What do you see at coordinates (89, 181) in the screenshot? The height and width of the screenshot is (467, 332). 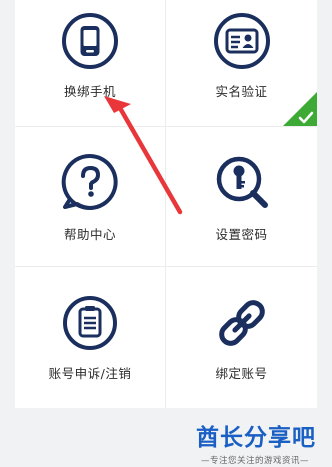 I see `help-icon` at bounding box center [89, 181].